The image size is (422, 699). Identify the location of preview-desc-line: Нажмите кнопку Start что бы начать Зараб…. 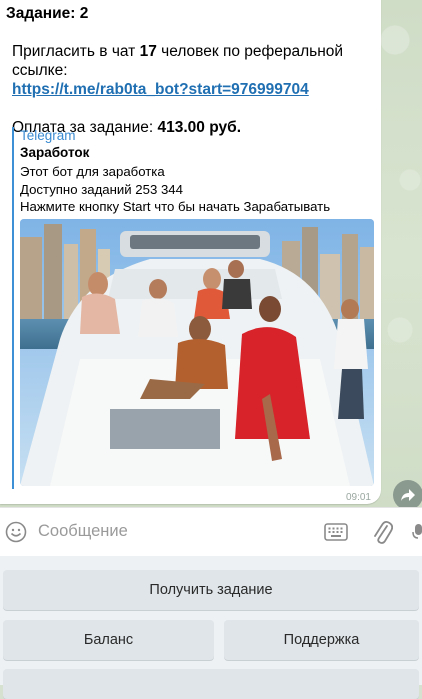
(175, 206).